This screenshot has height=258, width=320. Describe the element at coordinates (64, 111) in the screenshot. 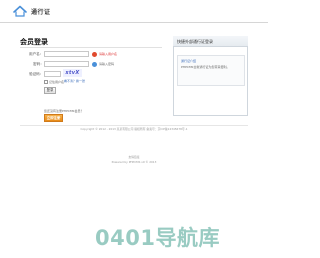

I see `register-prompt: 您还没有注册PHPCMS会员？` at that location.